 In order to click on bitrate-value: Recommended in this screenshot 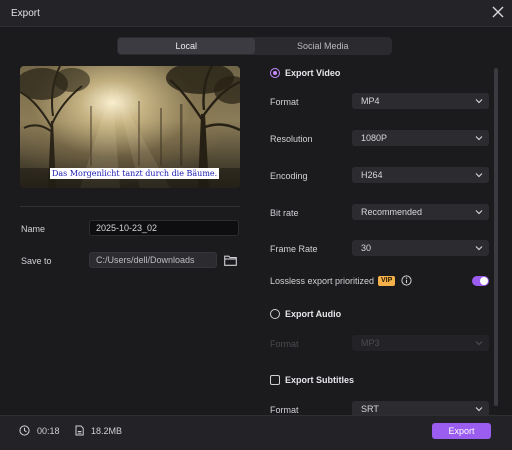, I will do `click(392, 212)`.